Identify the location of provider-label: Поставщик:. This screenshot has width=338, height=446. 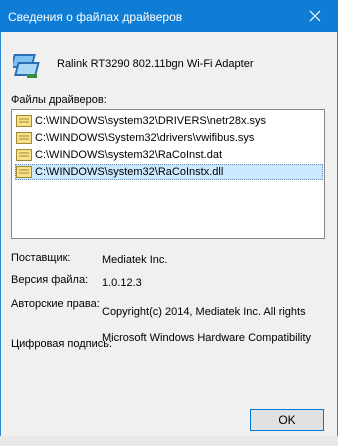
(41, 258).